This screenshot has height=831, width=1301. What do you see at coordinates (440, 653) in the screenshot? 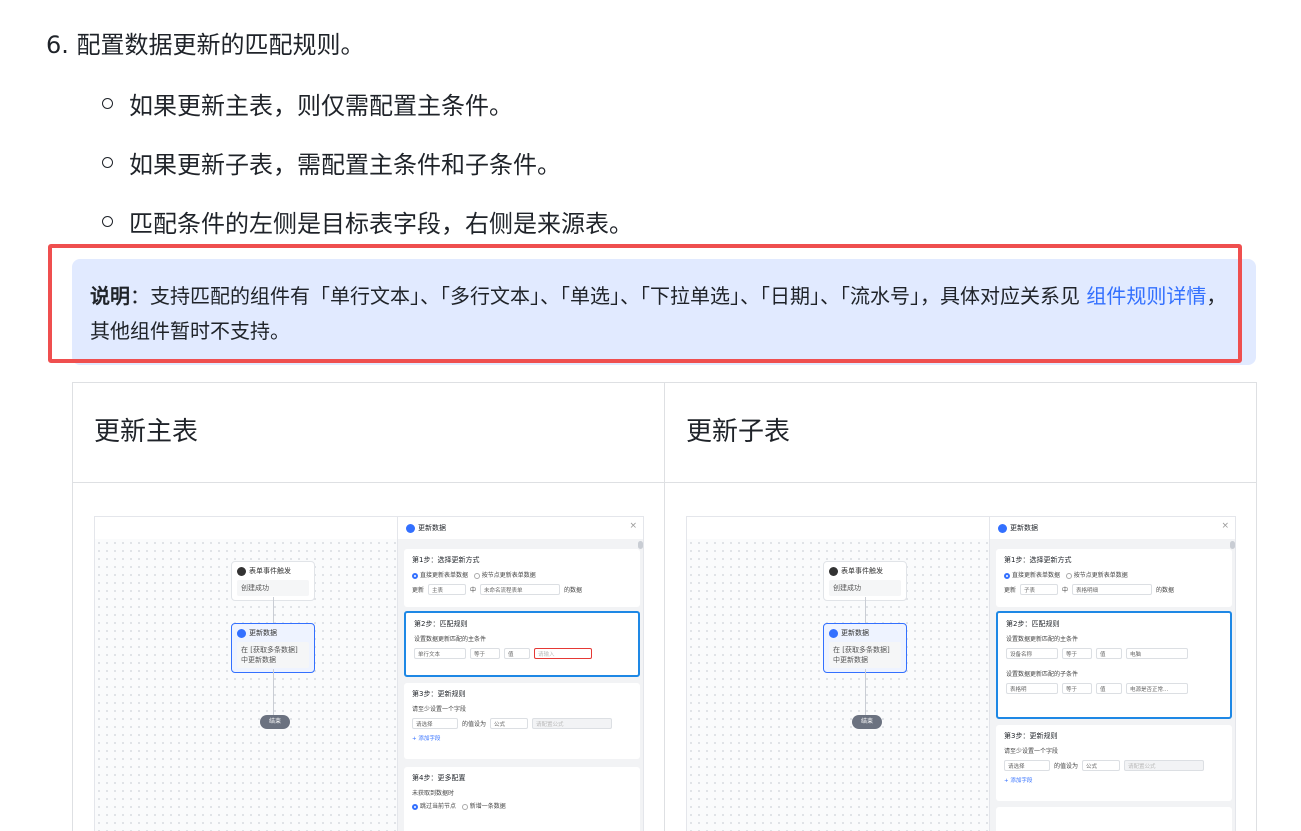
I see `field-select: 单行文本` at bounding box center [440, 653].